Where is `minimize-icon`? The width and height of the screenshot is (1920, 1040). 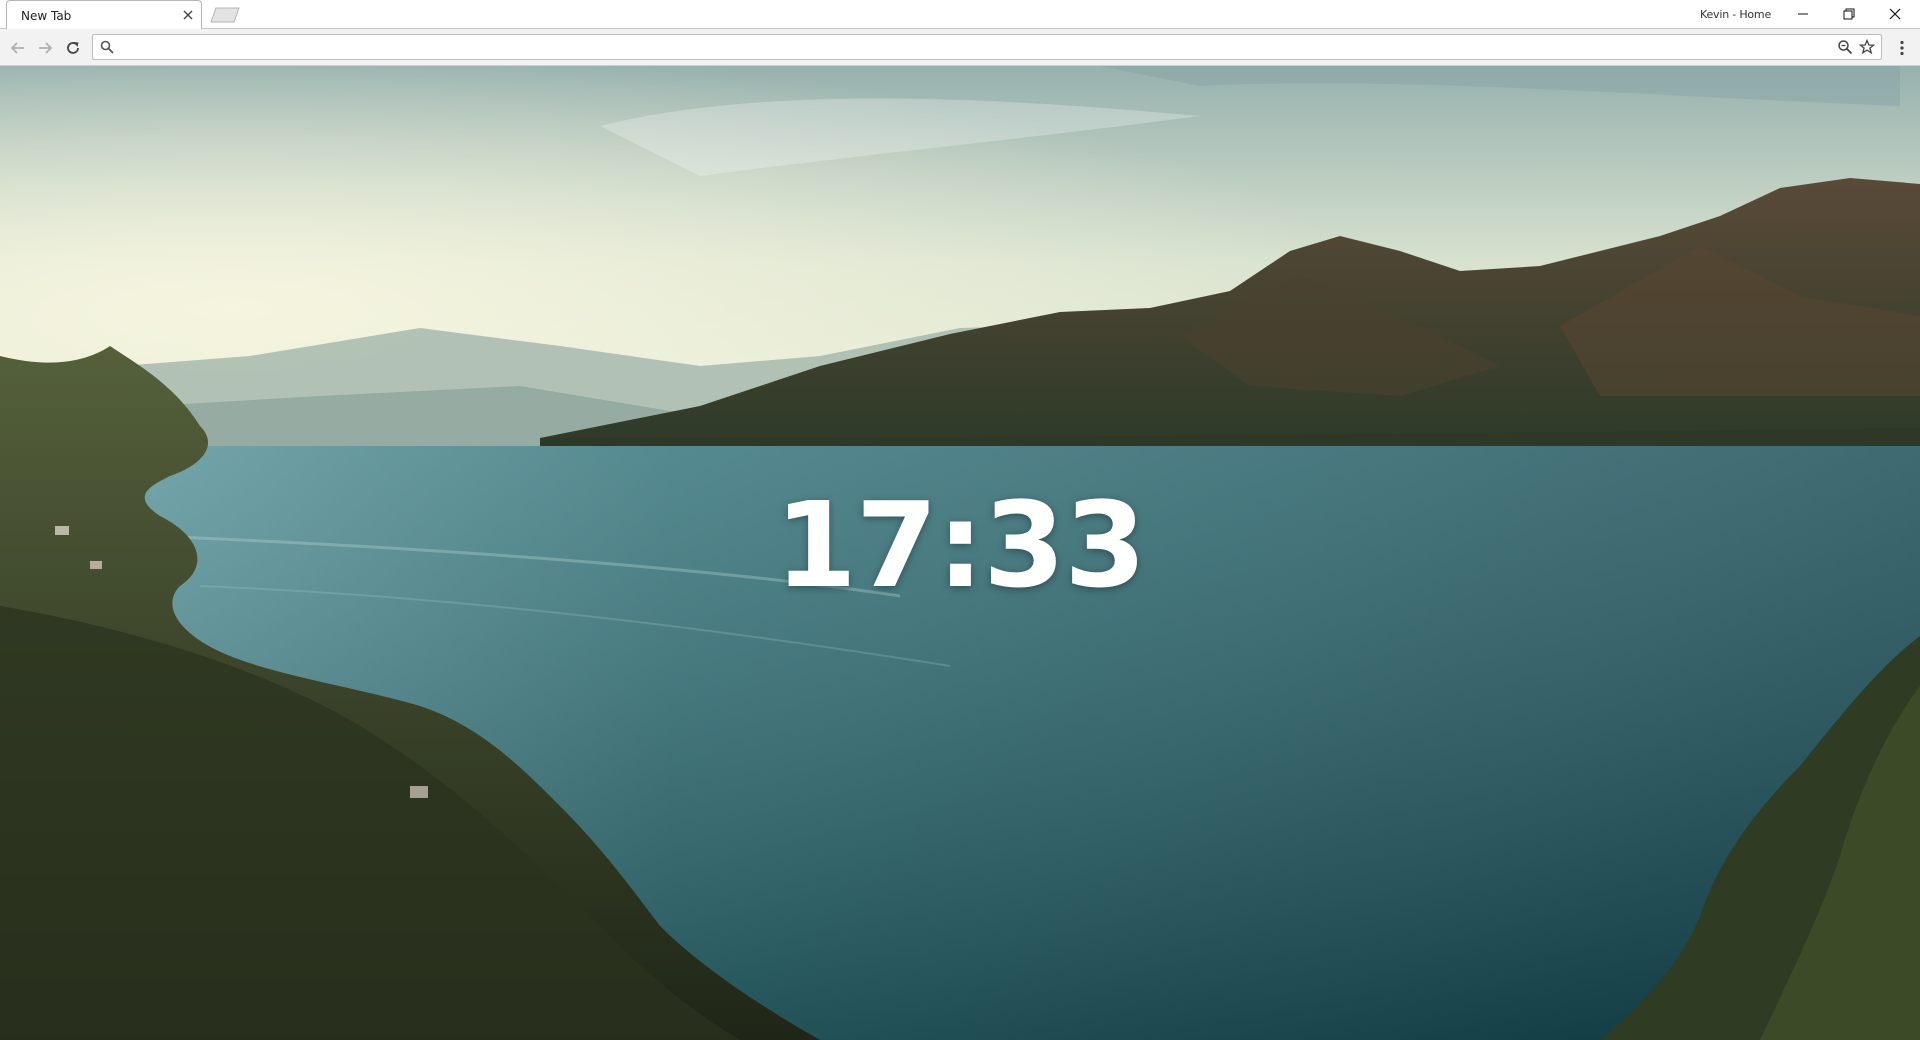
minimize-icon is located at coordinates (1803, 14).